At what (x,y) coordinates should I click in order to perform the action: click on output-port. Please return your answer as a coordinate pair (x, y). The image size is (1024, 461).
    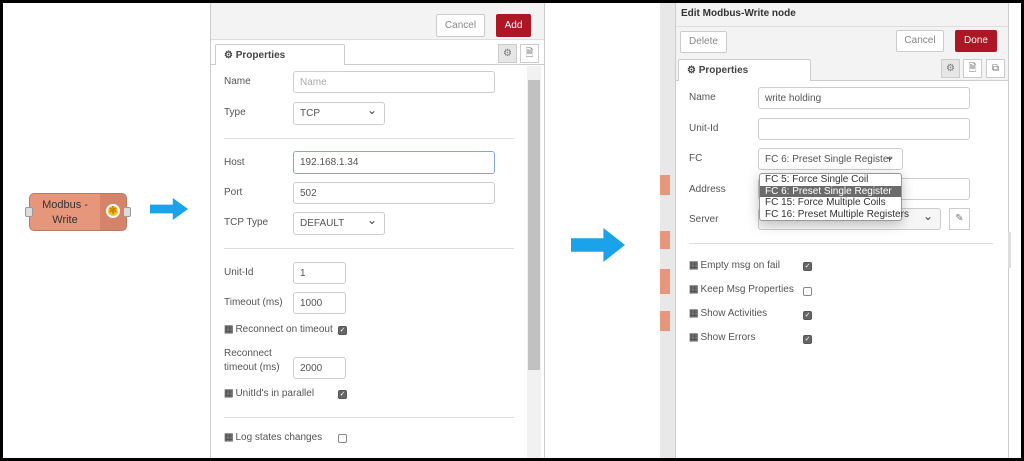
    Looking at the image, I should click on (127, 212).